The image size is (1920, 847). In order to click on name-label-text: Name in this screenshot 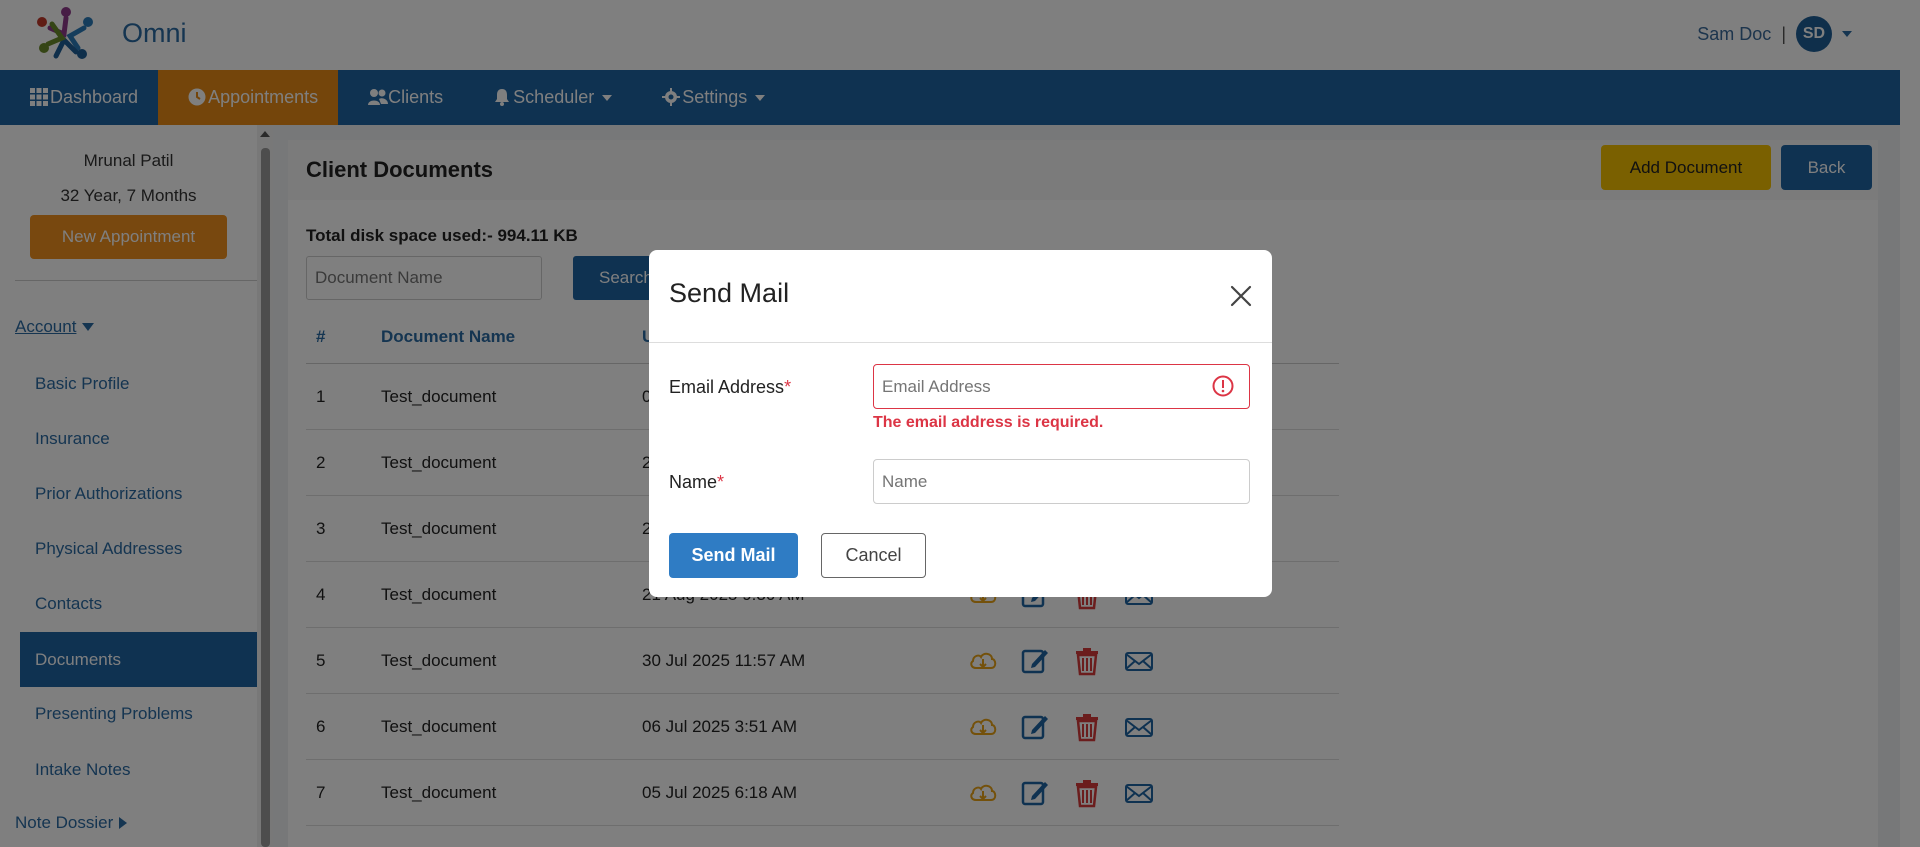, I will do `click(693, 482)`.